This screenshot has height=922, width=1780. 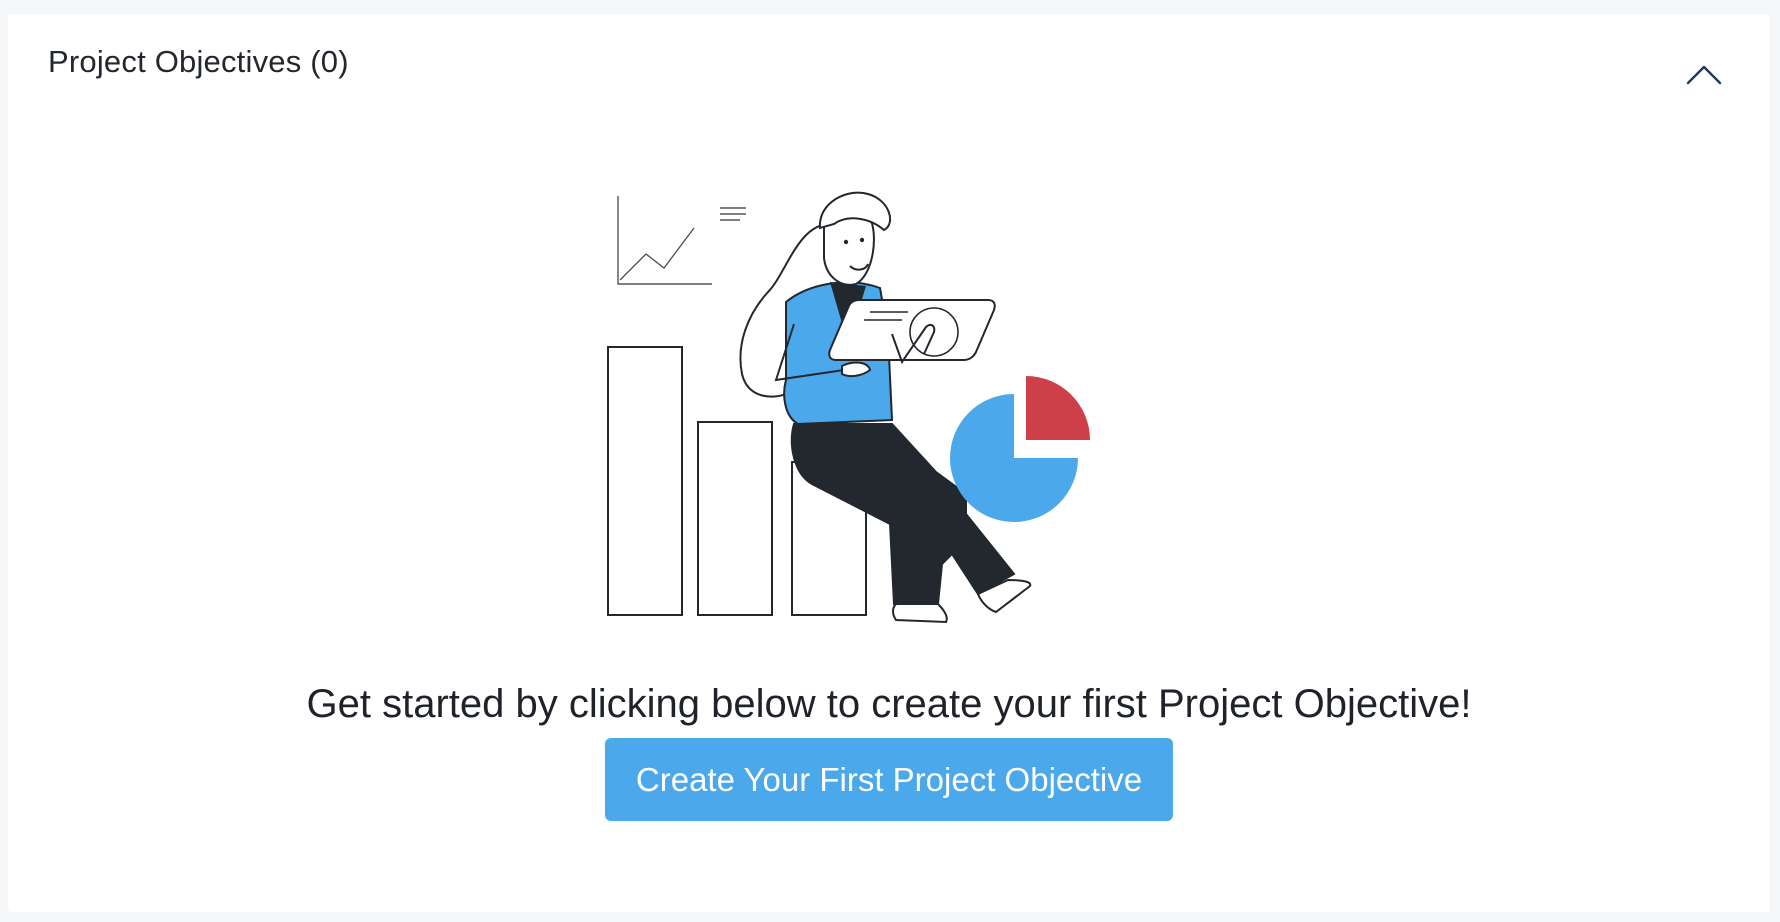 I want to click on tablet, so click(x=912, y=330).